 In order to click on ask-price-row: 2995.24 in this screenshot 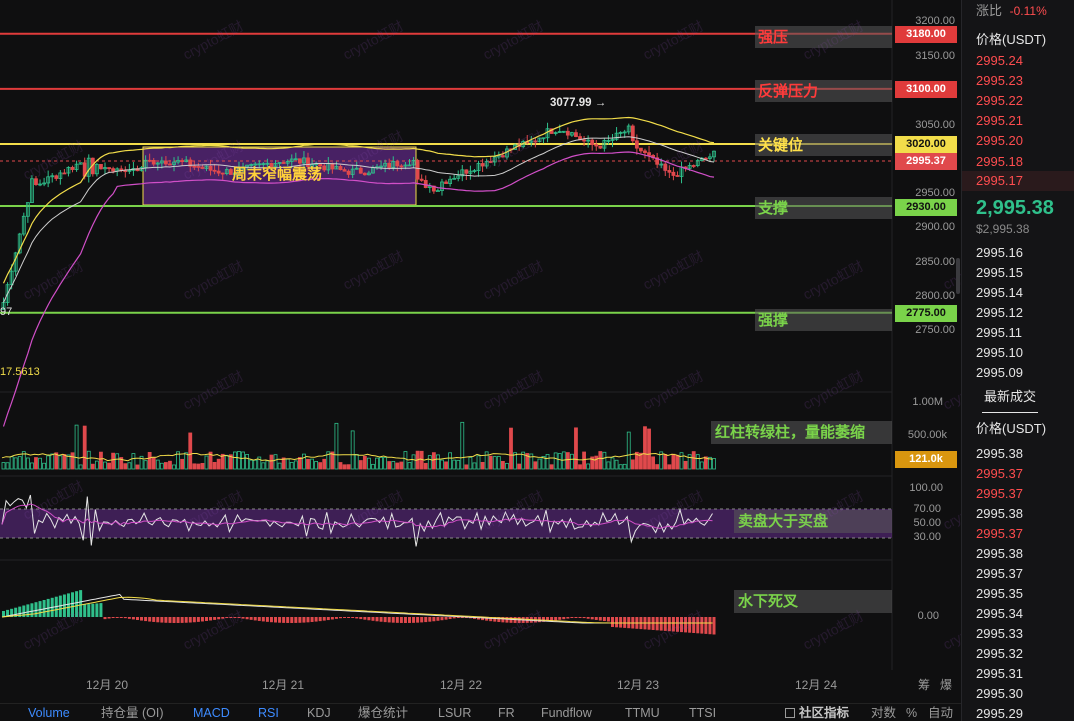, I will do `click(999, 61)`.